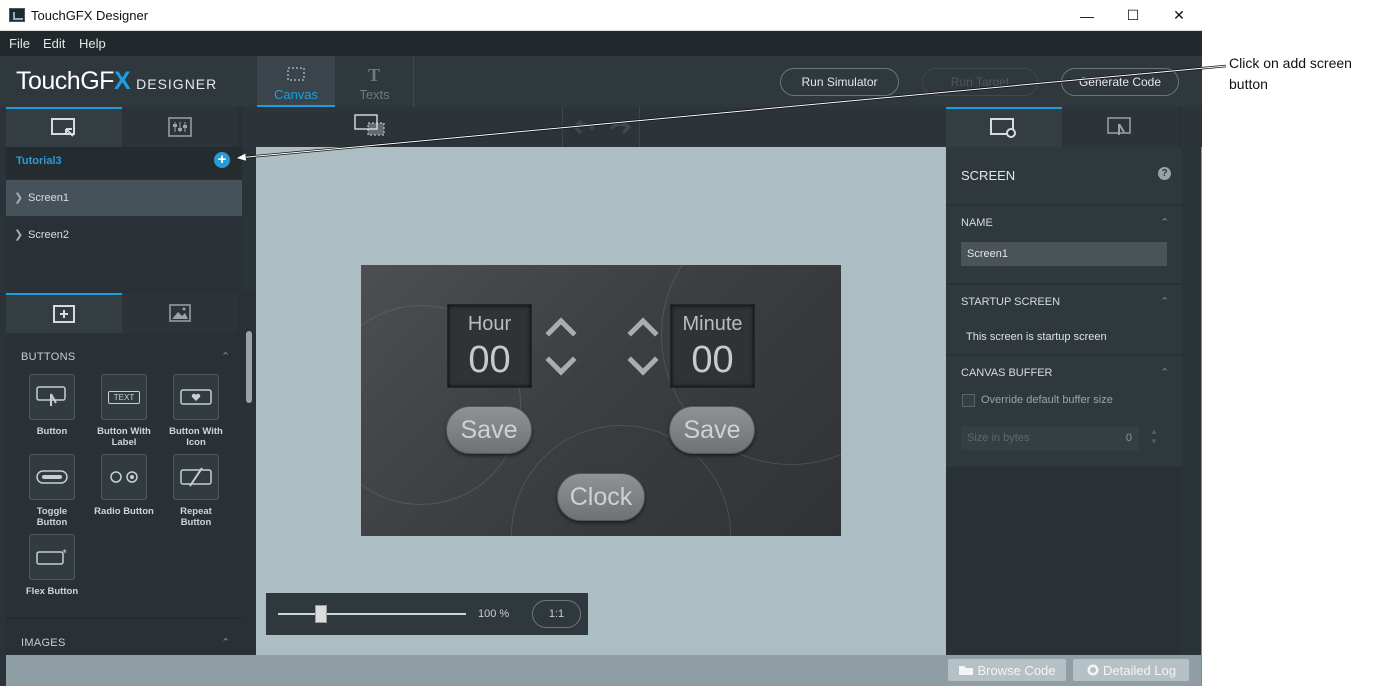 This screenshot has width=1400, height=686. I want to click on buffer-size-value: 0, so click(1128, 438).